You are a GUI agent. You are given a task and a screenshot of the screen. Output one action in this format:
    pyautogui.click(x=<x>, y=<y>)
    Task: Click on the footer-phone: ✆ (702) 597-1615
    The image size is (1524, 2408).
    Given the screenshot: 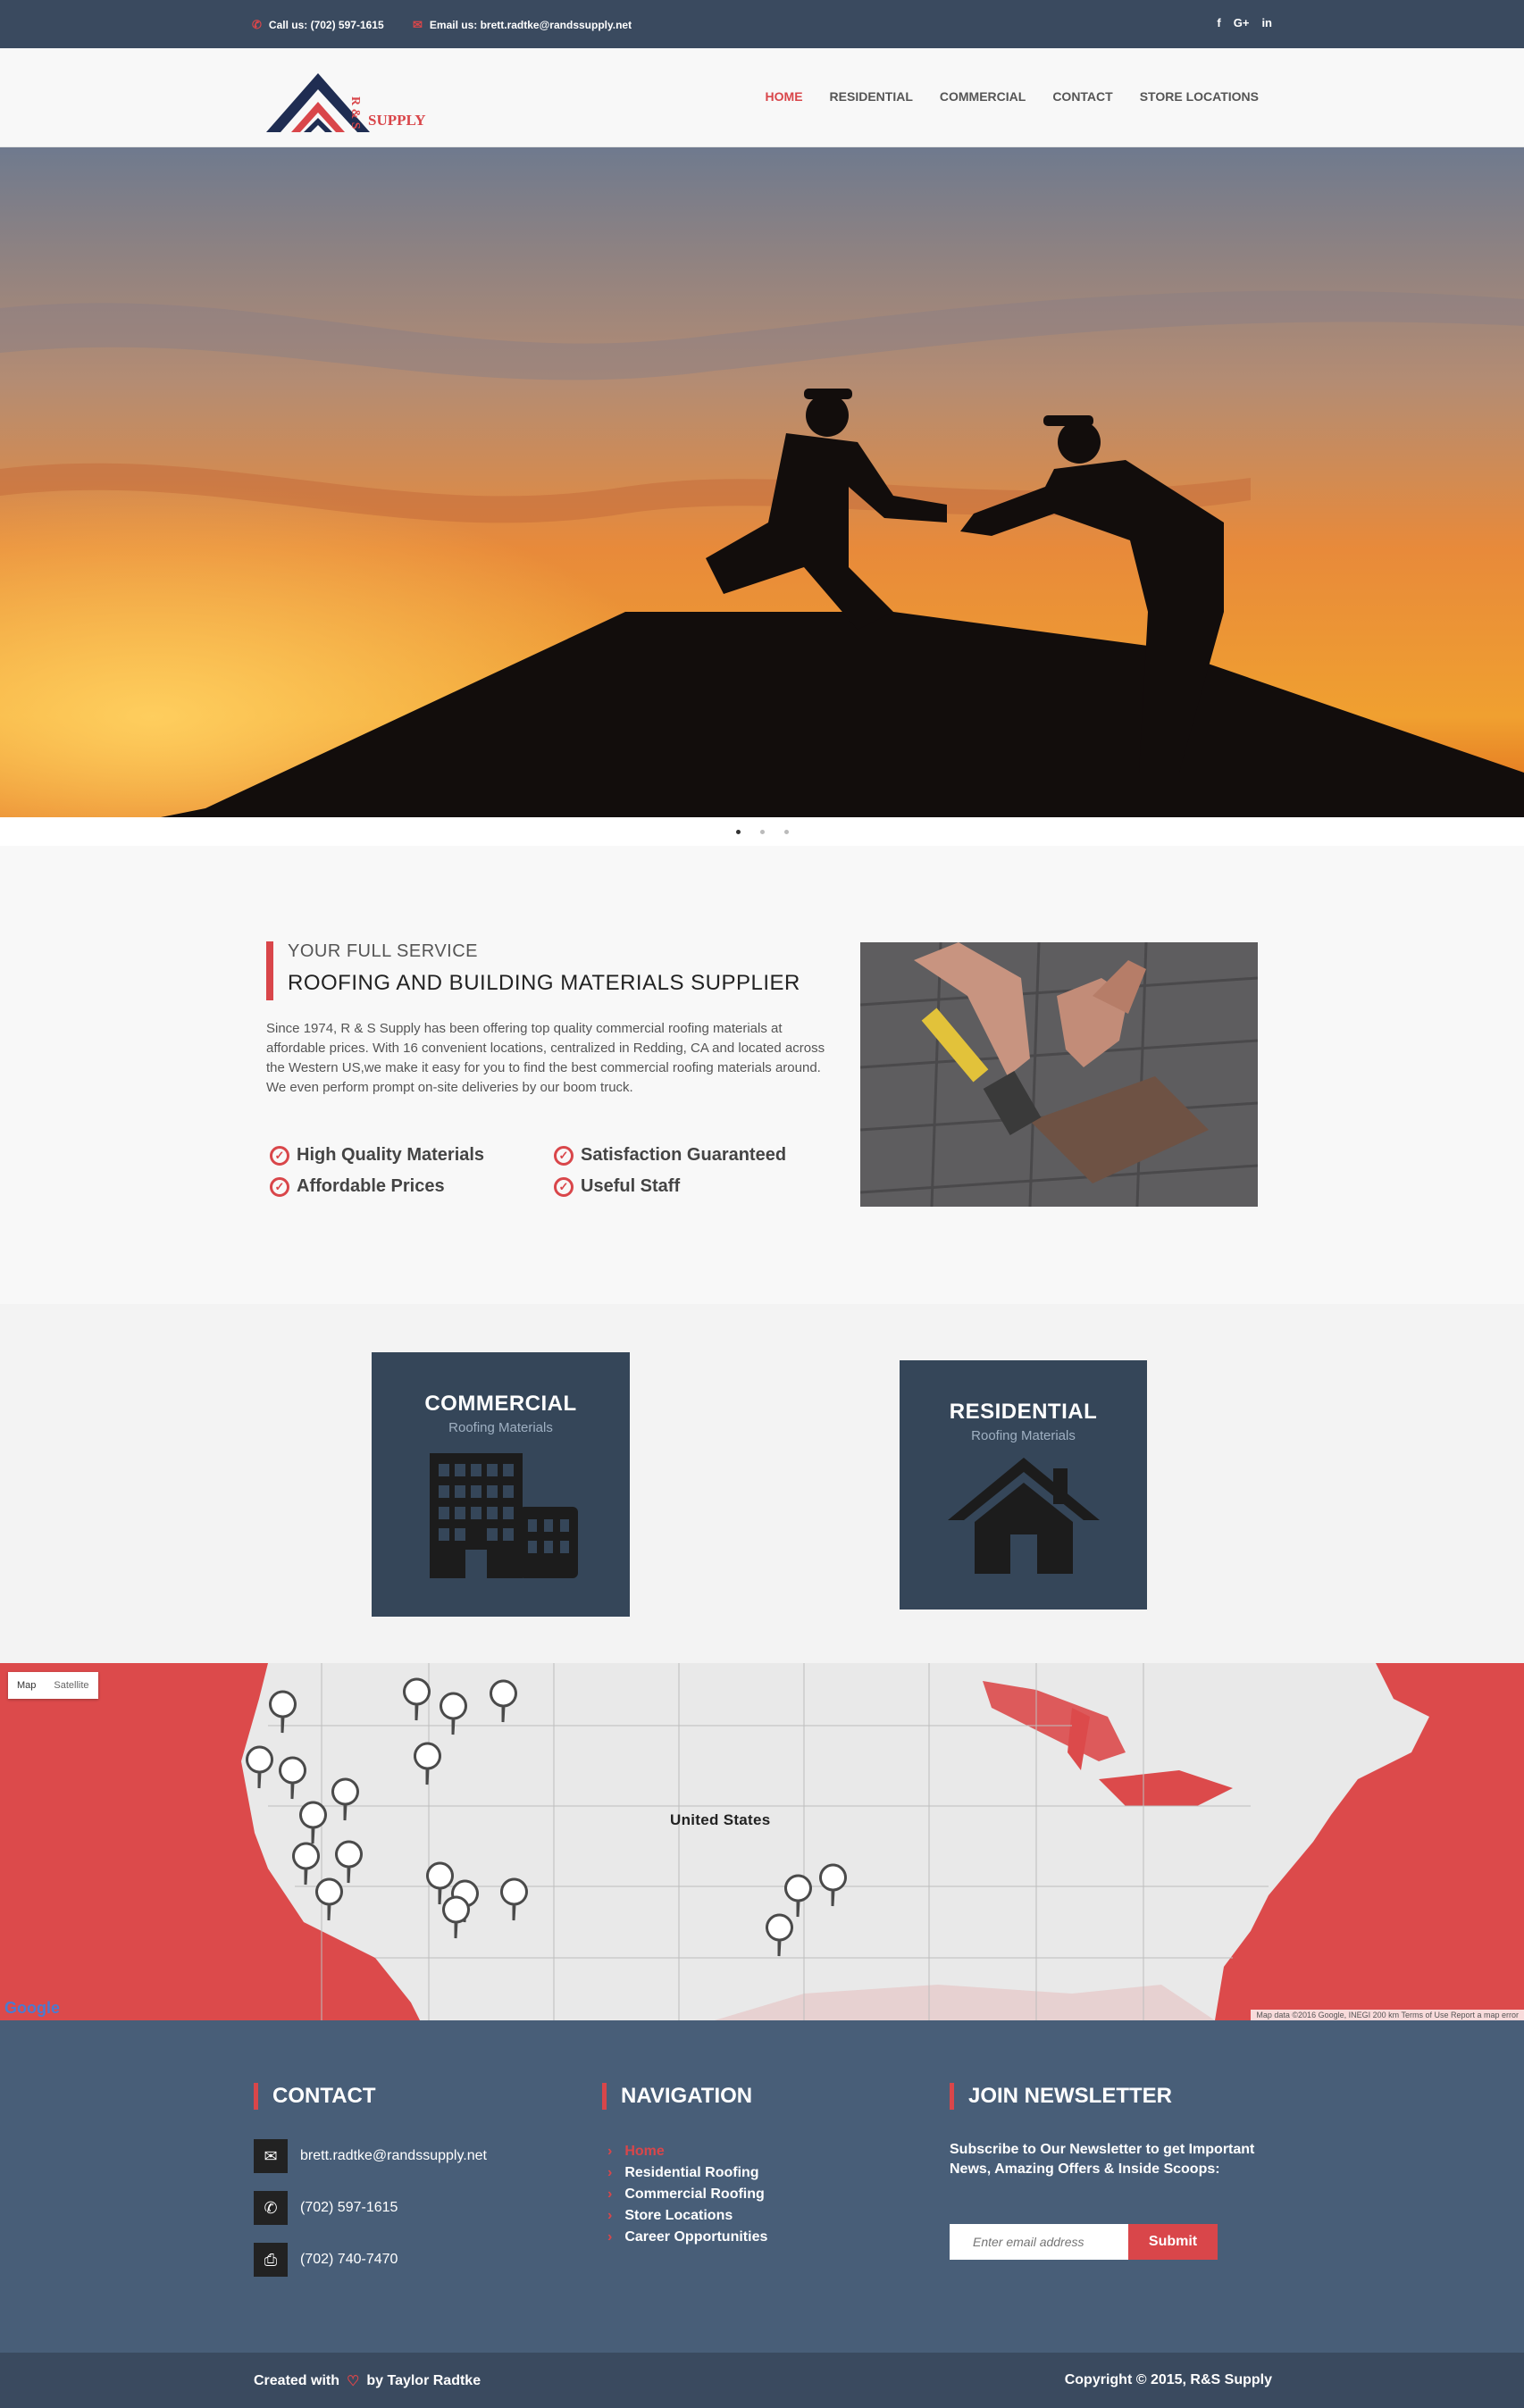 What is the action you would take?
    pyautogui.click(x=326, y=2208)
    